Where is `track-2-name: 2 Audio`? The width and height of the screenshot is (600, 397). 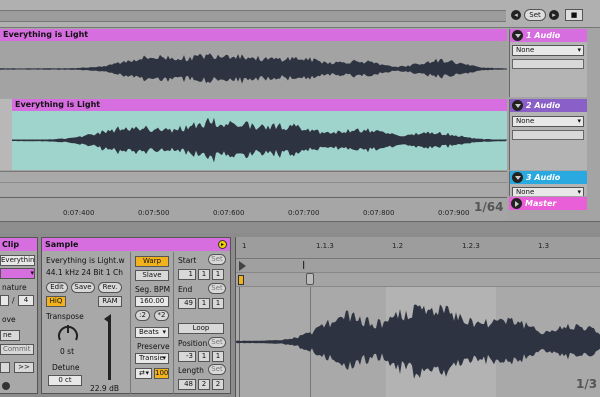
track-2-name: 2 Audio is located at coordinates (543, 105).